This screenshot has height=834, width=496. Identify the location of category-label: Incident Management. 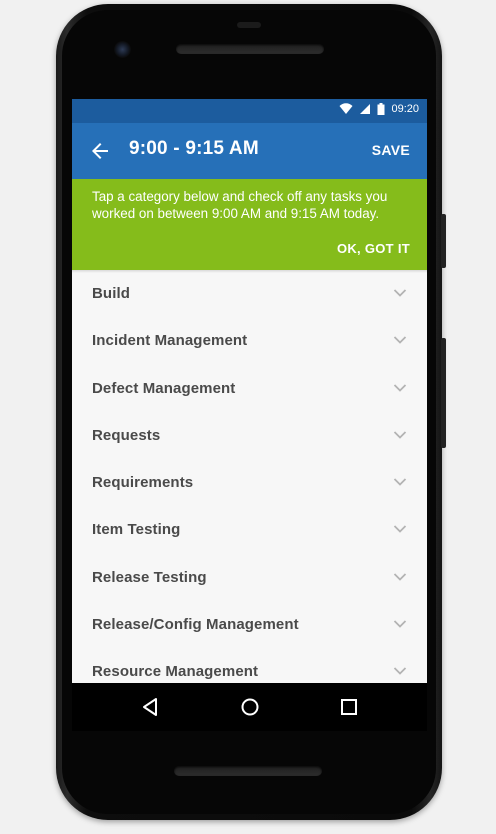
(170, 341).